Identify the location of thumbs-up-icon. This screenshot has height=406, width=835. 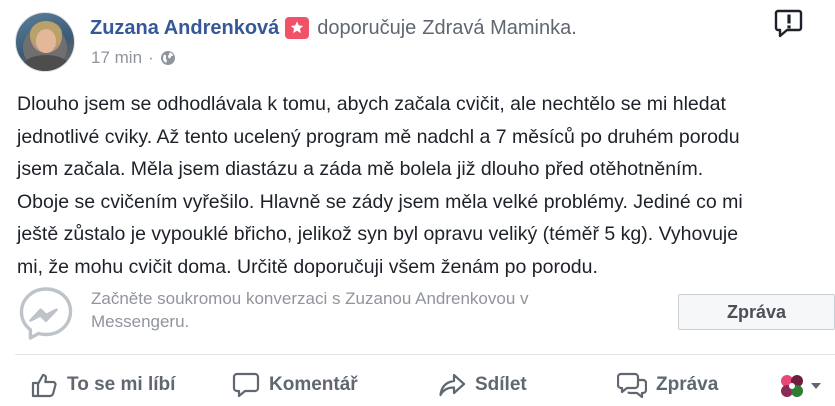
(44, 385).